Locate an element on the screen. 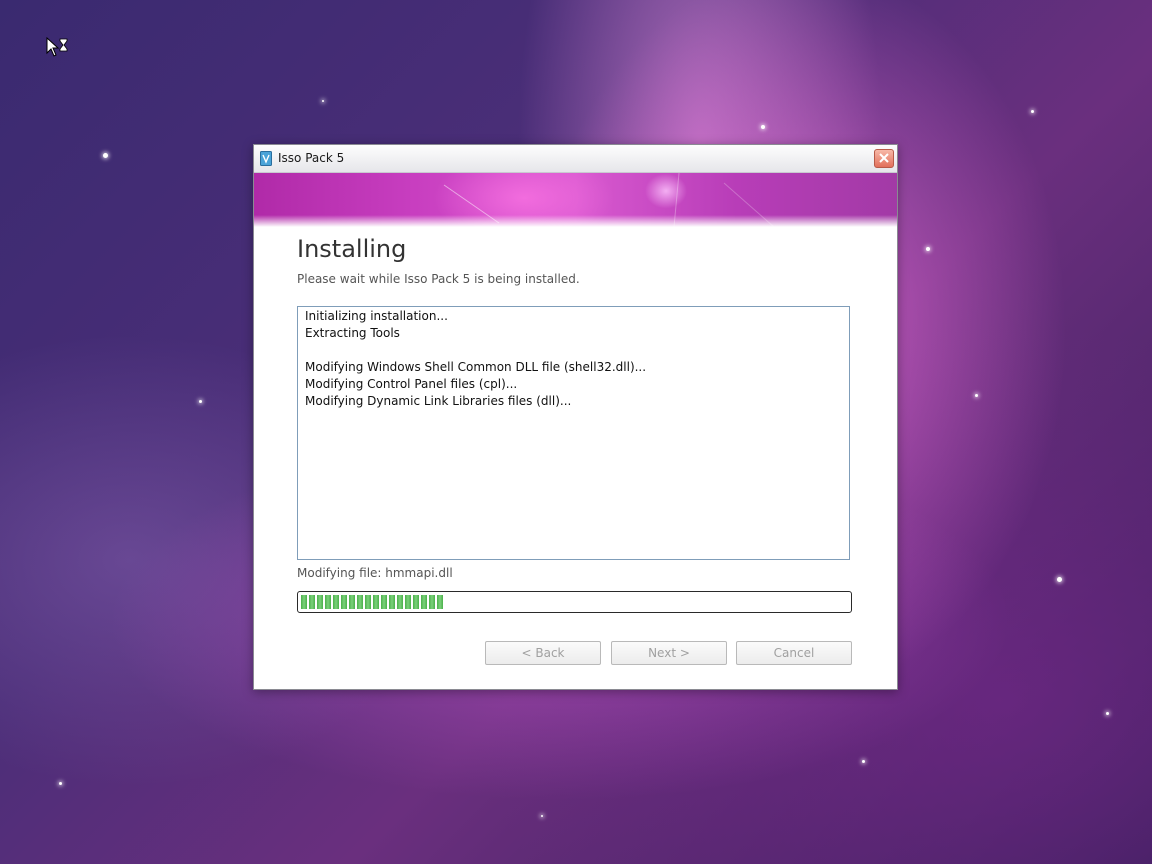  back-button: < Back is located at coordinates (543, 653).